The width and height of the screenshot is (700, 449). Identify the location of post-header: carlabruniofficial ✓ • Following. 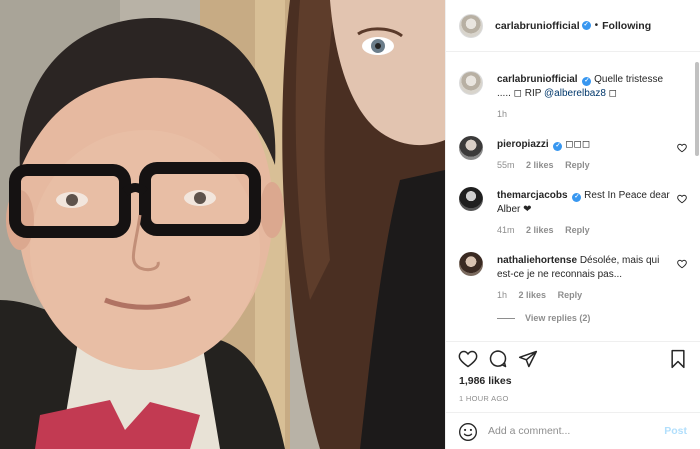
(573, 26).